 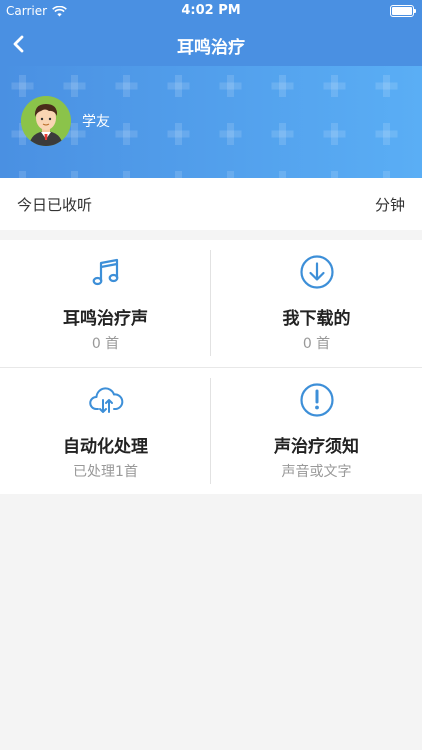 I want to click on status-bar: Carrier 4:02 PM, so click(x=211, y=11).